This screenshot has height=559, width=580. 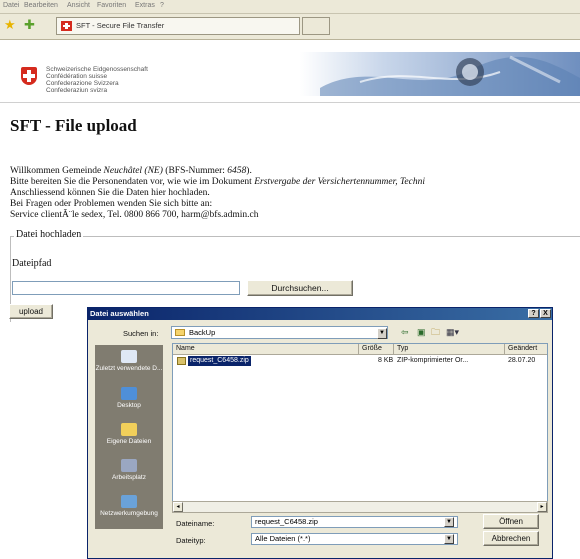 I want to click on fieldset-legend: Datei hochladen, so click(x=49, y=234).